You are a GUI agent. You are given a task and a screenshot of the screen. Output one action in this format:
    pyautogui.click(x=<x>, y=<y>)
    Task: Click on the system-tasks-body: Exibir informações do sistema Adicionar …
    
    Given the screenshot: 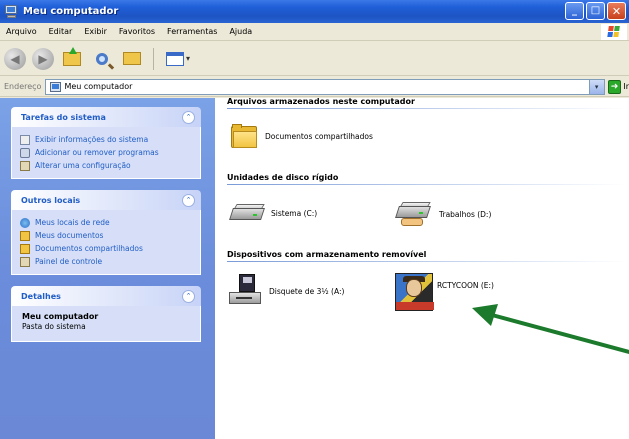 What is the action you would take?
    pyautogui.click(x=106, y=153)
    